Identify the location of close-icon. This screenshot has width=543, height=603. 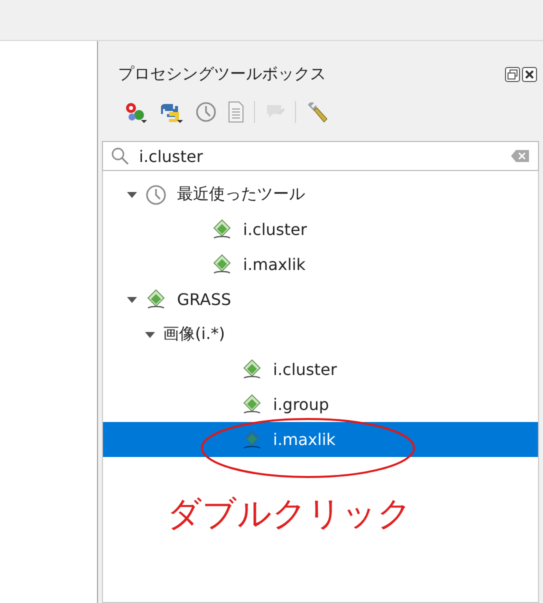
(529, 74).